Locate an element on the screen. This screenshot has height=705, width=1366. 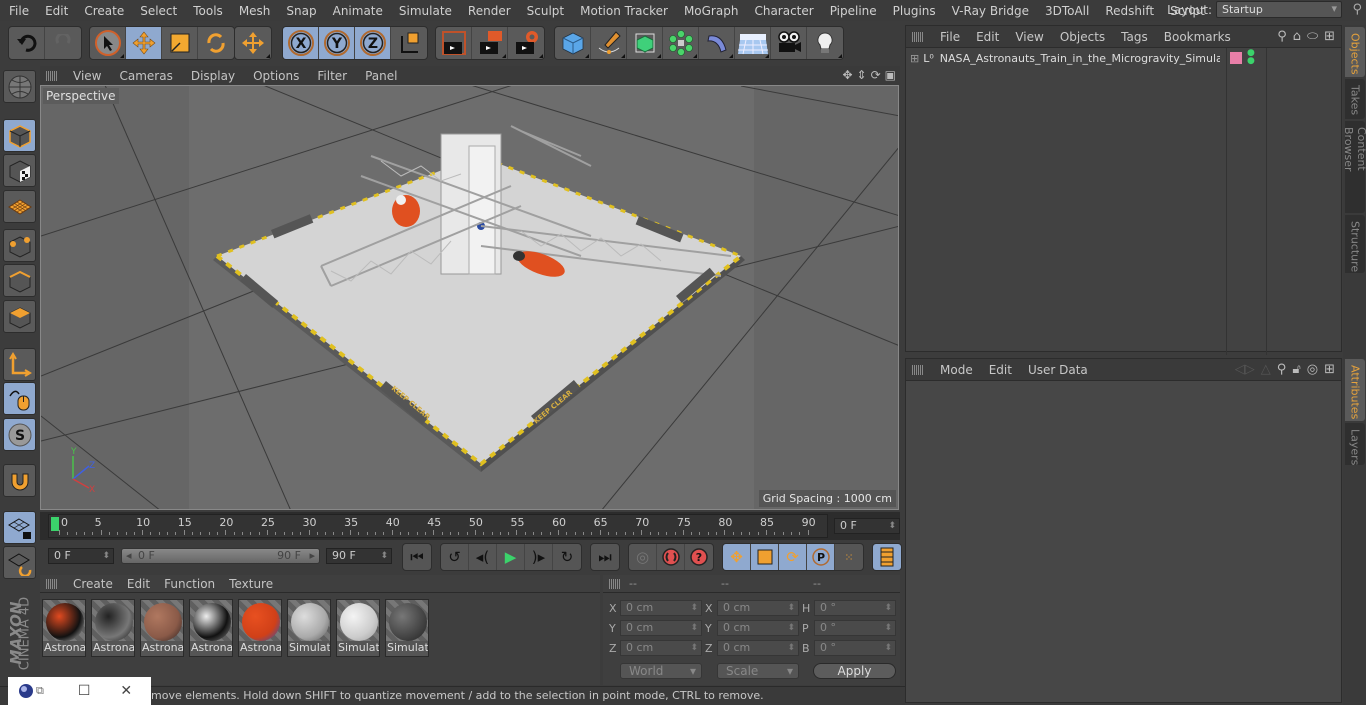
menu-edit: Edit is located at coordinates (56, 11).